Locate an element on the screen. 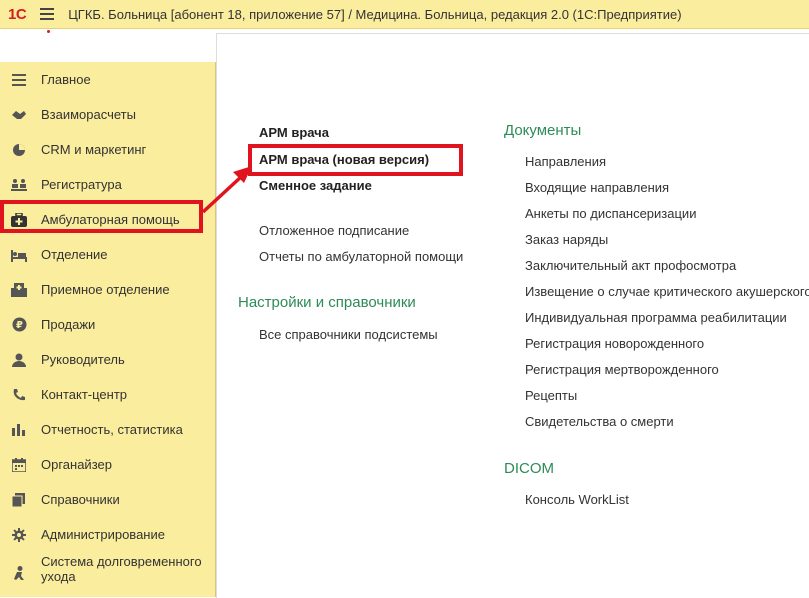  doc-link: Направления is located at coordinates (565, 161).